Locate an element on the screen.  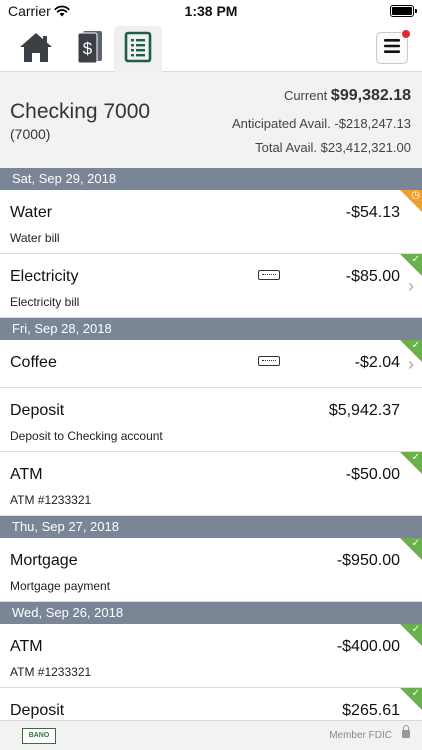
date-header: Thu, Sep 27, 2018 is located at coordinates (211, 527).